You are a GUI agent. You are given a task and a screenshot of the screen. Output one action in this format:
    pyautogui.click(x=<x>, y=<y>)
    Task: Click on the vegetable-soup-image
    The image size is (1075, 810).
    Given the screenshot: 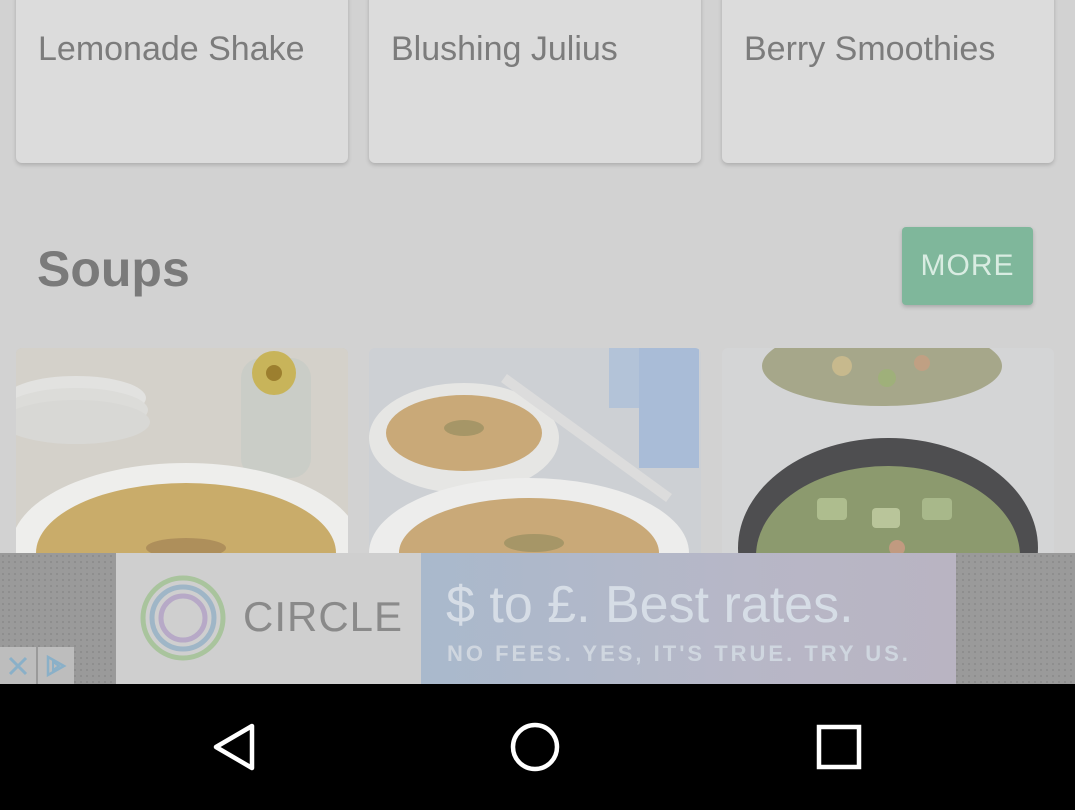 What is the action you would take?
    pyautogui.click(x=888, y=458)
    